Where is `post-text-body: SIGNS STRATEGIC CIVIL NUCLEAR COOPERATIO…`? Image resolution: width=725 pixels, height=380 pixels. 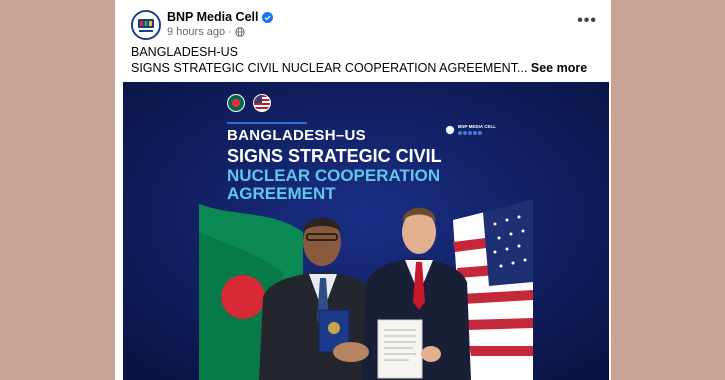 post-text-body: SIGNS STRATEGIC CIVIL NUCLEAR COOPERATIO… is located at coordinates (329, 68).